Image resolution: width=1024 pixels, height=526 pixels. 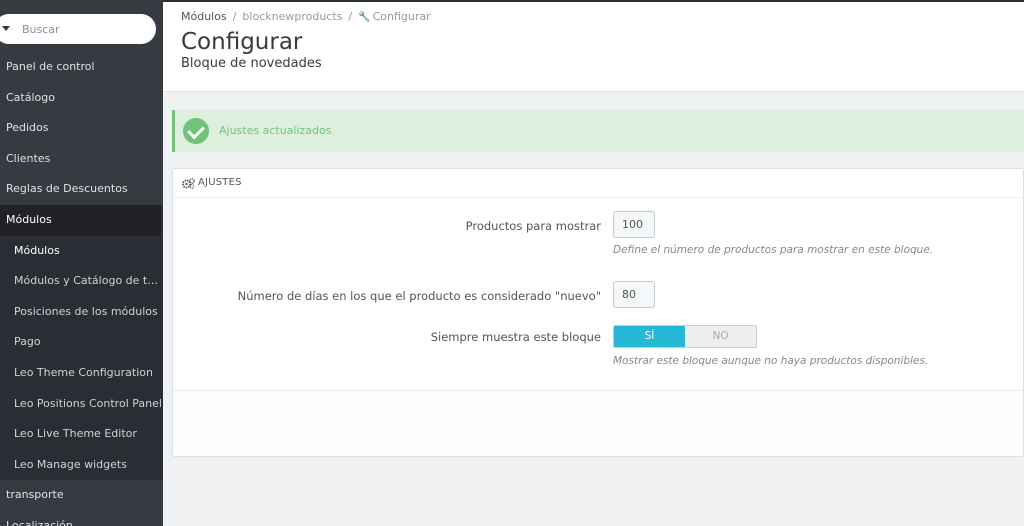 What do you see at coordinates (251, 63) in the screenshot?
I see `page-subtitle: Bloque de novedades` at bounding box center [251, 63].